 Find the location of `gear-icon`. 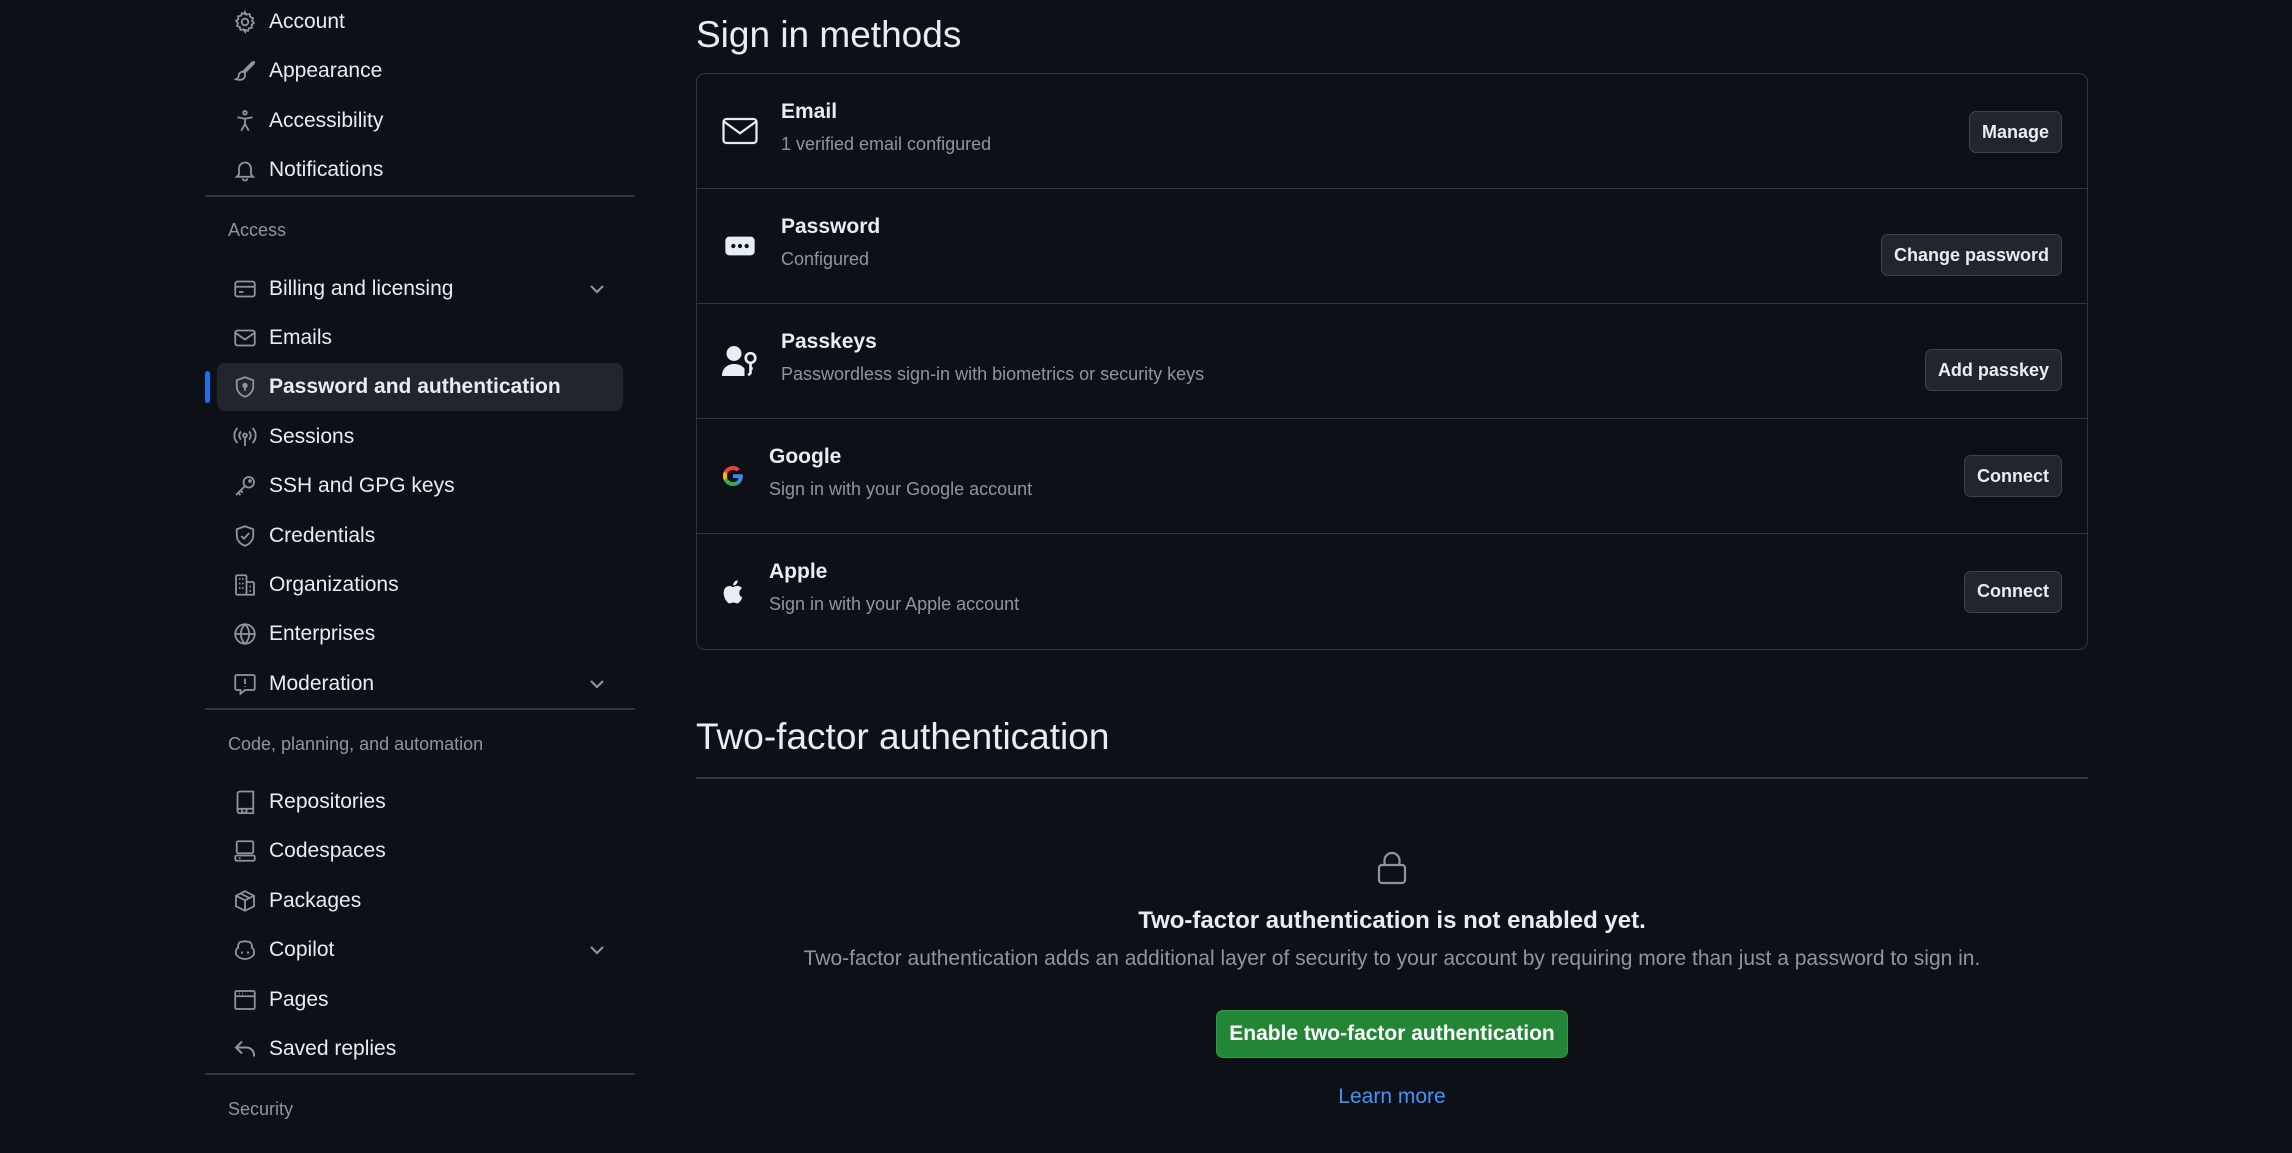

gear-icon is located at coordinates (245, 22).